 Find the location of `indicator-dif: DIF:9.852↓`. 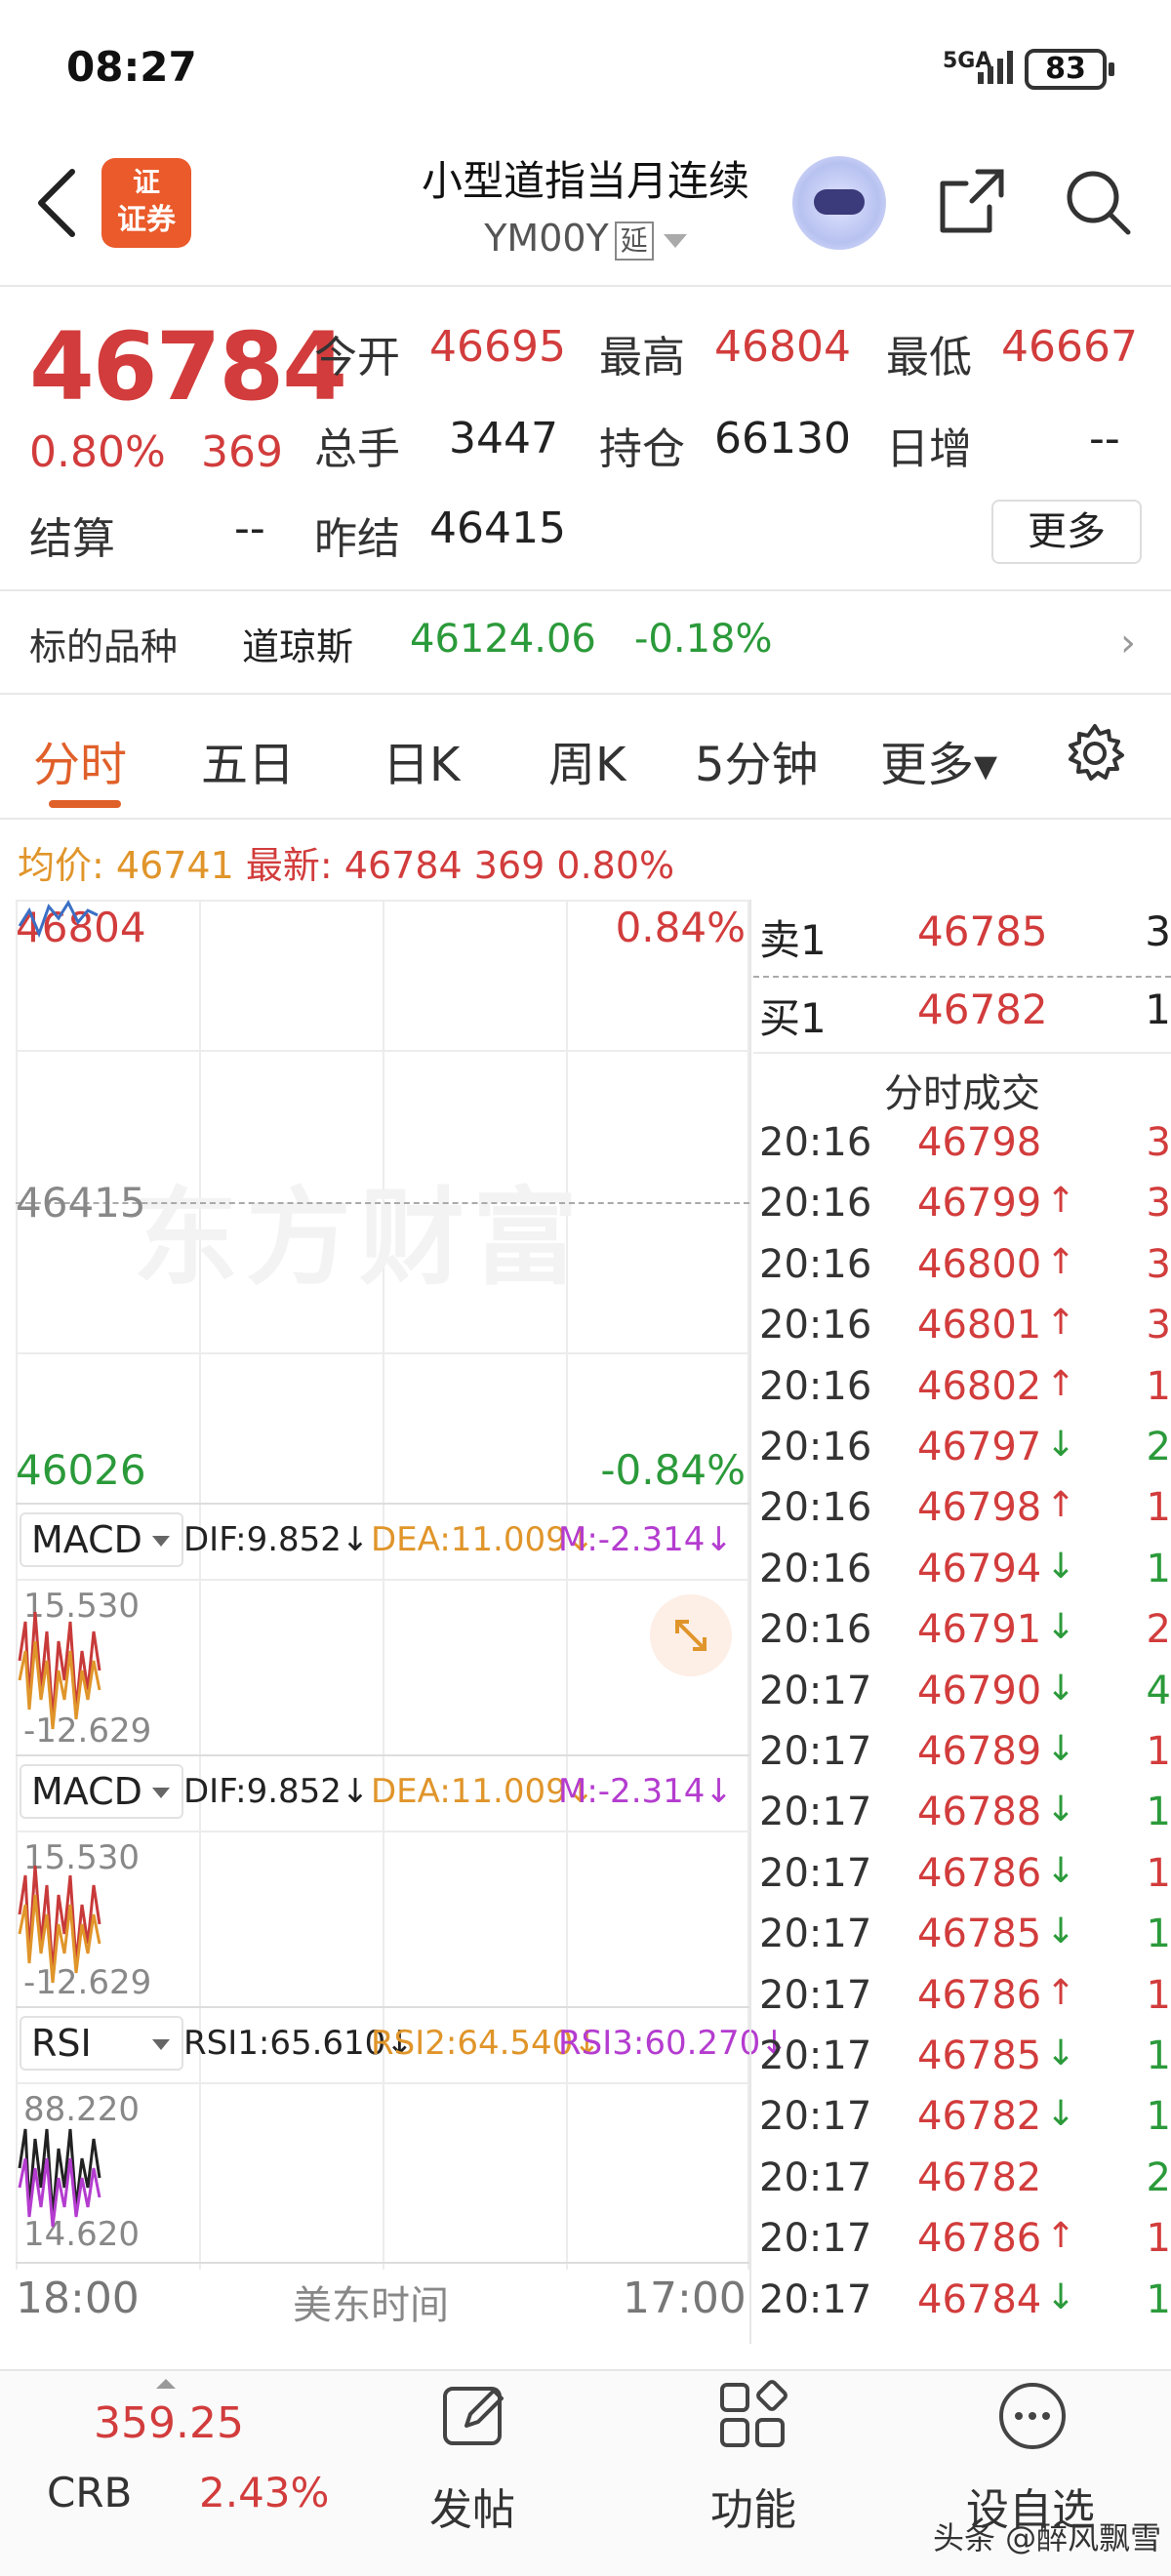

indicator-dif: DIF:9.852↓ is located at coordinates (276, 1791).